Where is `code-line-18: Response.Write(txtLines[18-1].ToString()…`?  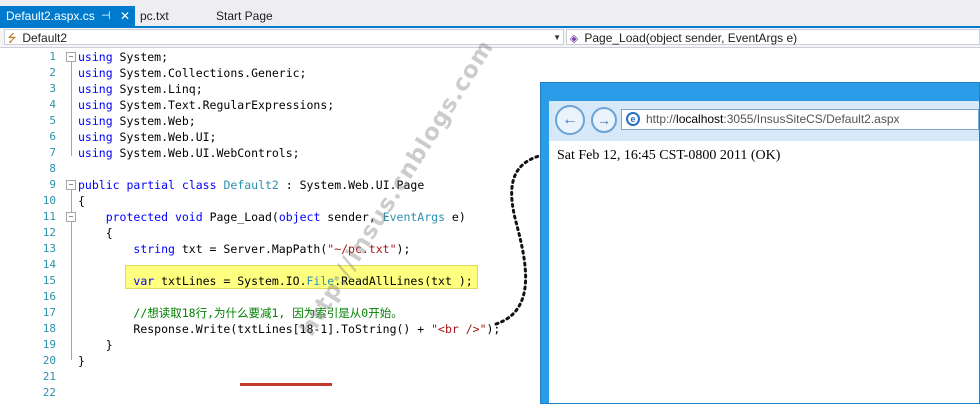
code-line-18: Response.Write(txtLines[18-1].ToString()… is located at coordinates (317, 329).